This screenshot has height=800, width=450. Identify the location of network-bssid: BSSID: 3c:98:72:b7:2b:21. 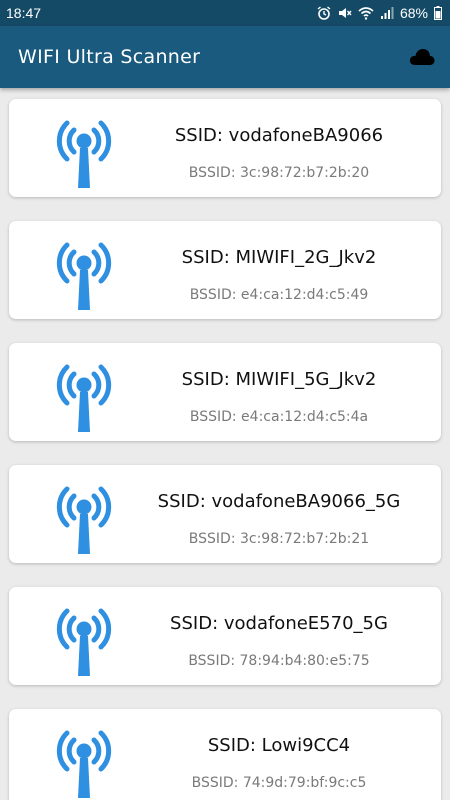
(279, 539).